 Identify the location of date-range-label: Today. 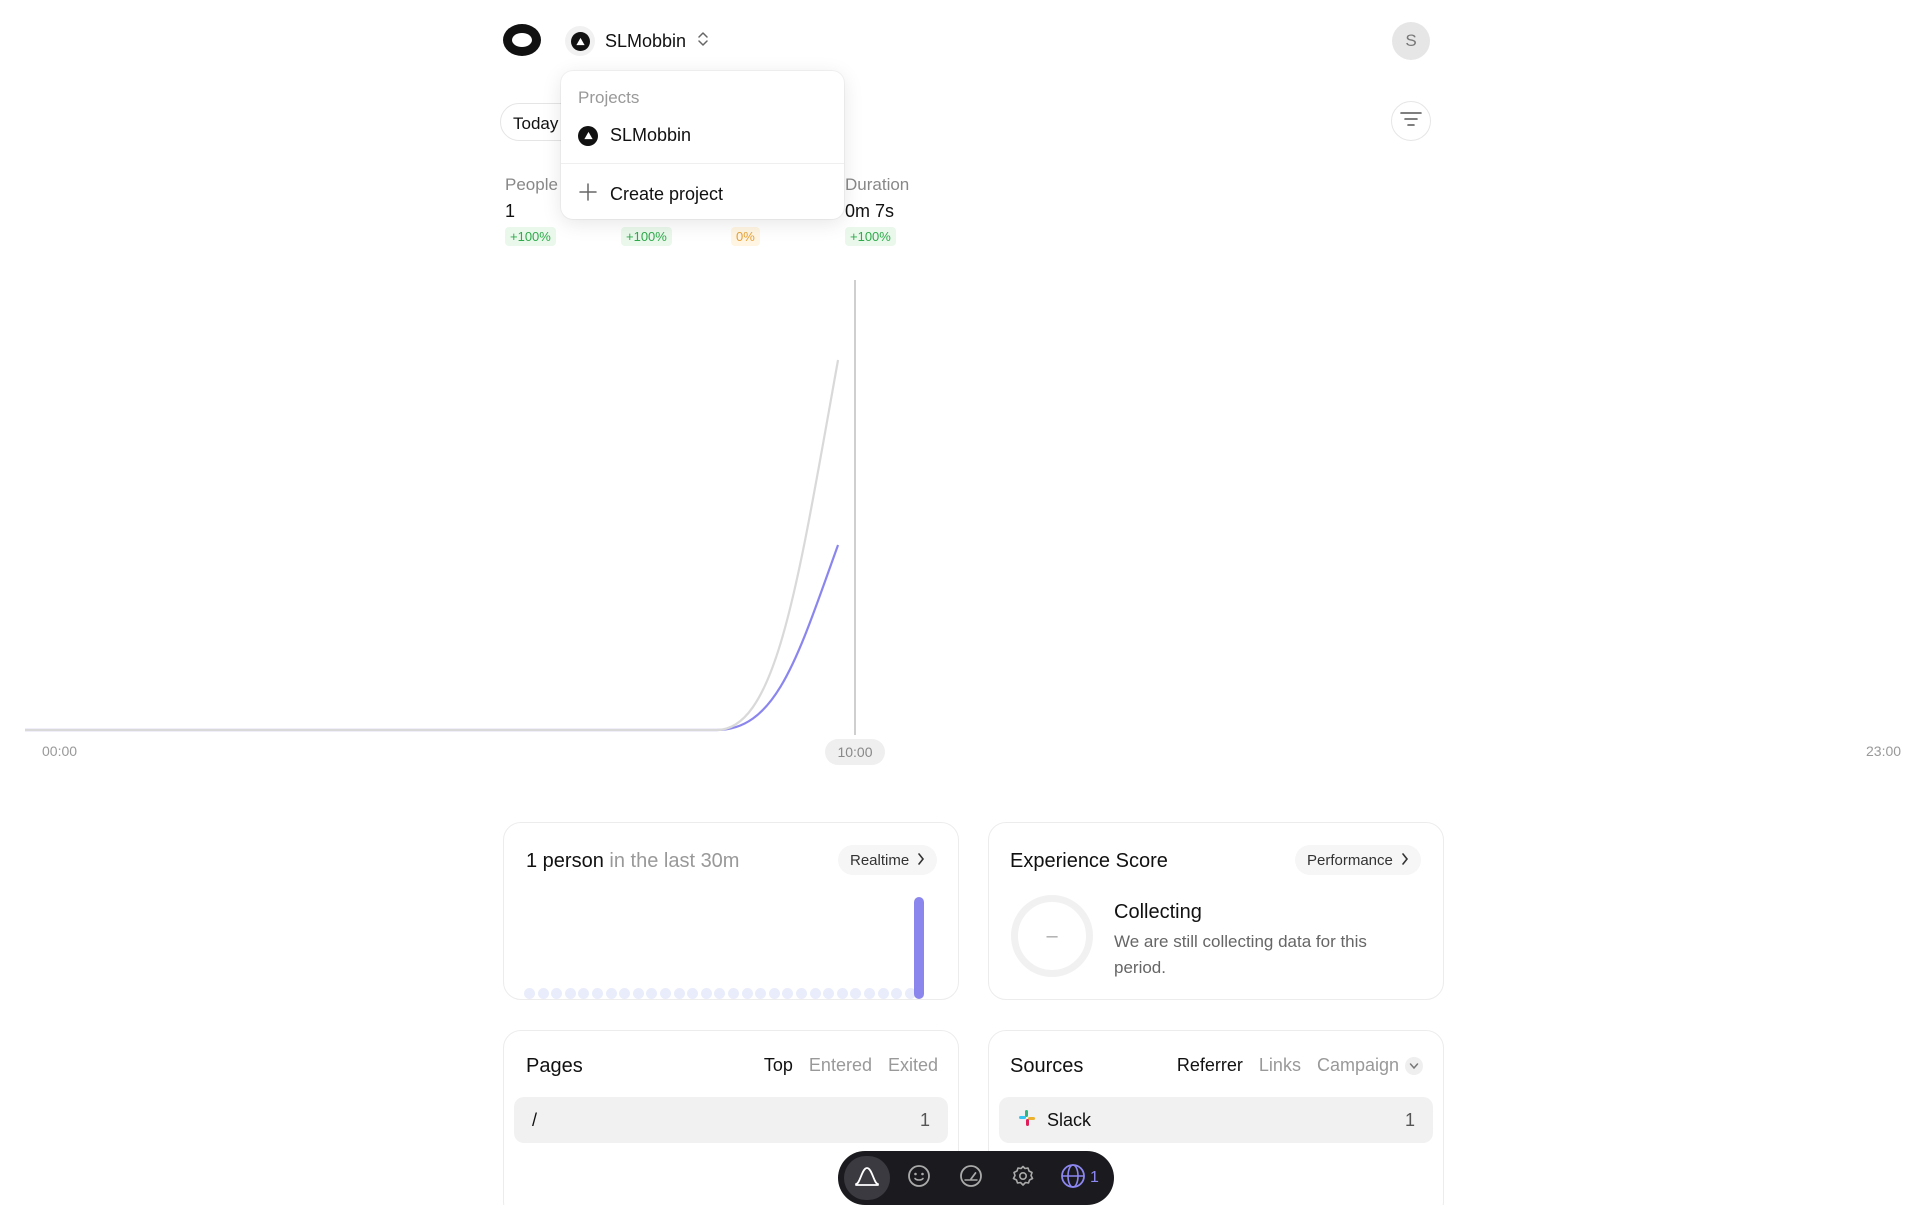
(536, 123).